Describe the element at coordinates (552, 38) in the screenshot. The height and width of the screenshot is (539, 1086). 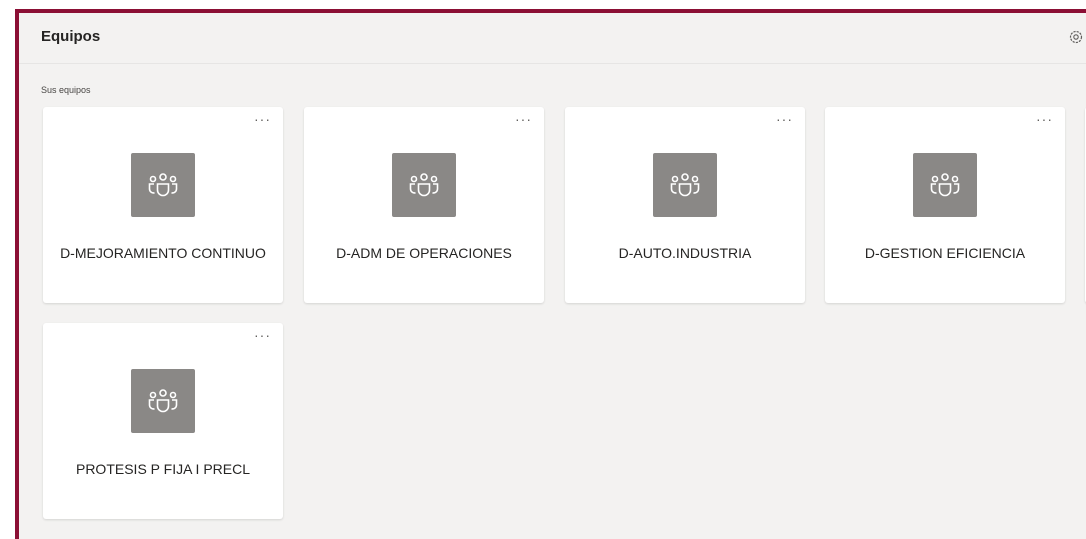
I see `header: Equipos` at that location.